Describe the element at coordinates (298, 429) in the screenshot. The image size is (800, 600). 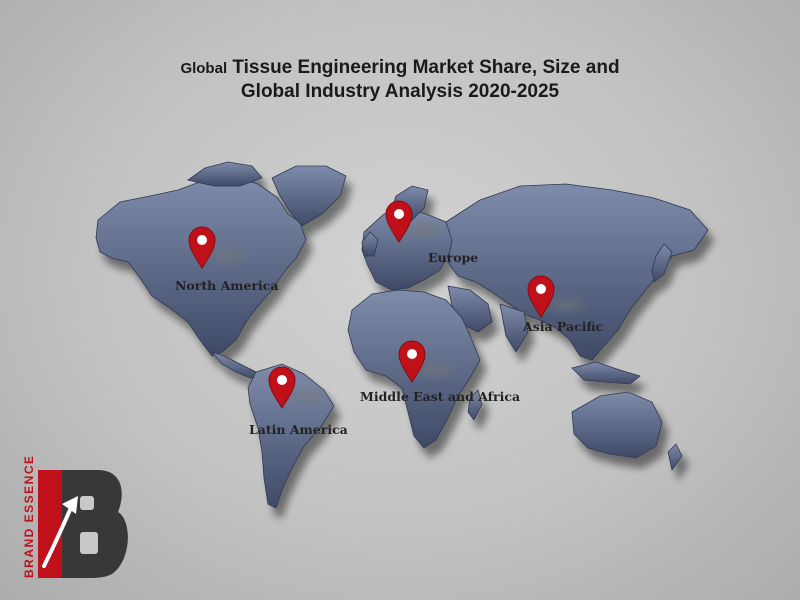
I see `label-latin-america: Latin America` at that location.